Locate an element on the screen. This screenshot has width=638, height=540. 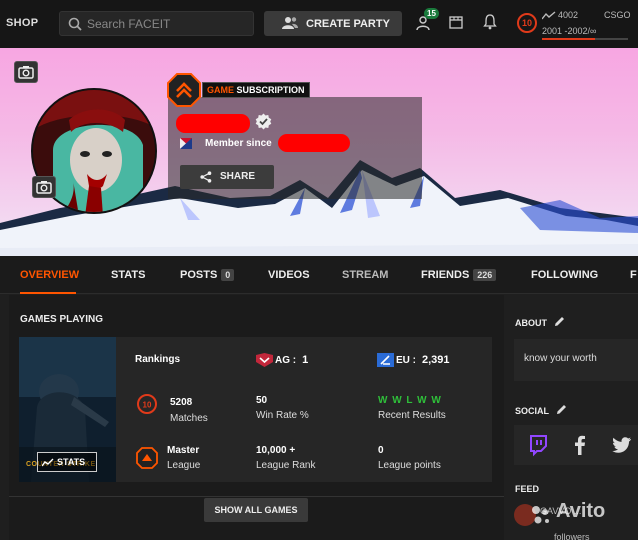
game-cover-image: COUNTER-STRIKE STATS is located at coordinates (67, 409).